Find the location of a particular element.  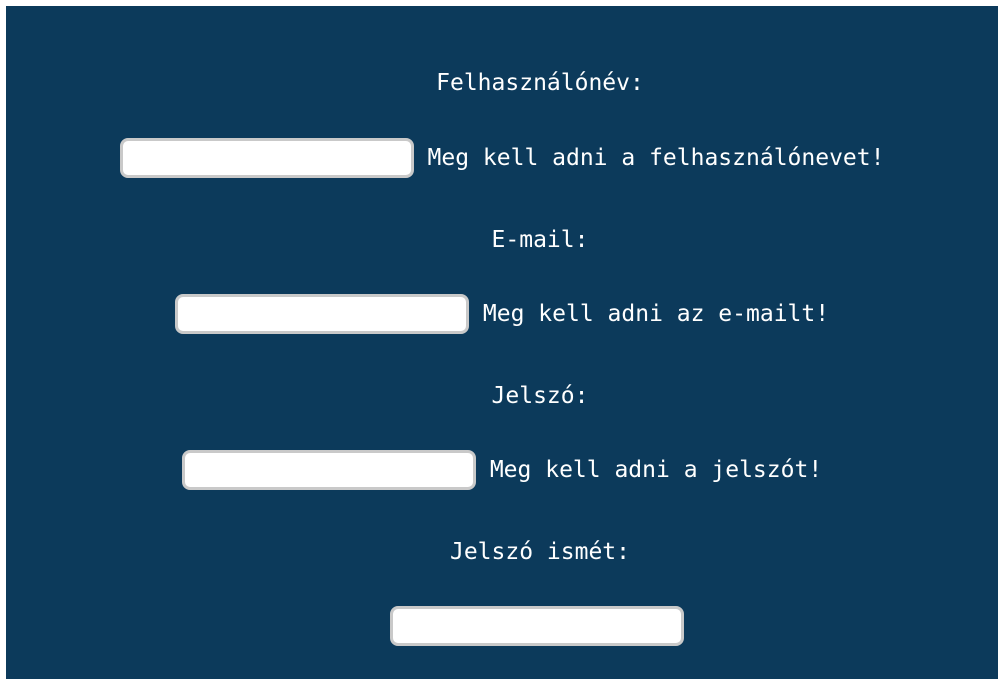

username-label: Felhasználónév: is located at coordinates (540, 83).